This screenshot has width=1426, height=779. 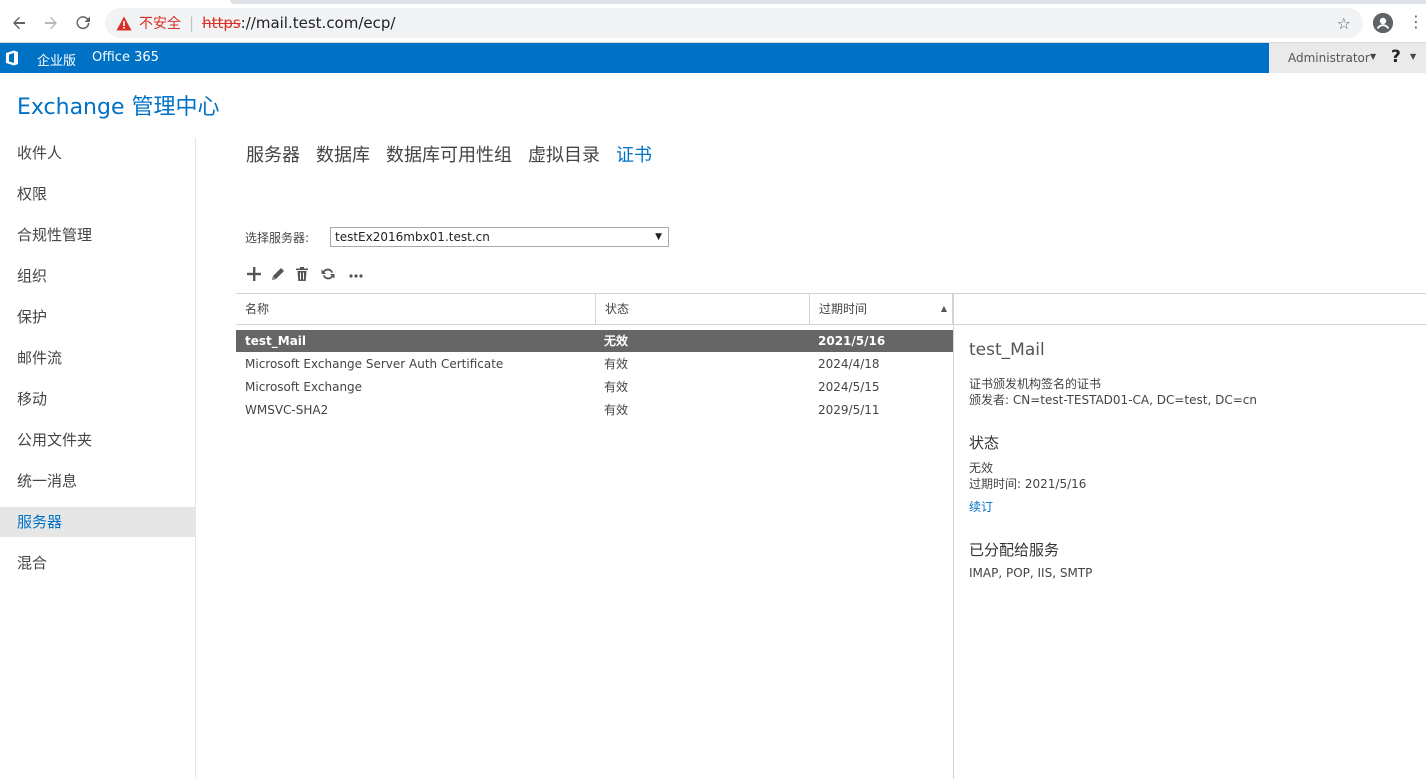 I want to click on column-header-expires: 过期时间 ▲, so click(x=881, y=309).